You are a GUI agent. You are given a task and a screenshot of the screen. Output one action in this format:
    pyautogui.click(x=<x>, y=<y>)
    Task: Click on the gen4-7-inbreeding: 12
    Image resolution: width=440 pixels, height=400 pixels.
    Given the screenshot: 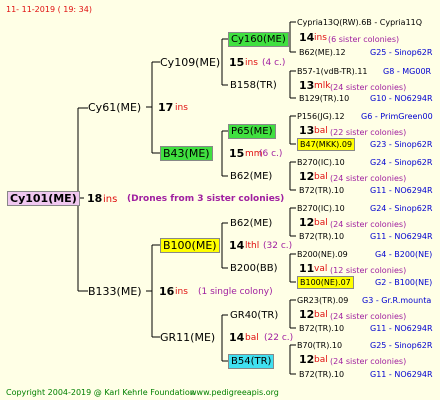 What is the action you would take?
    pyautogui.click(x=307, y=314)
    